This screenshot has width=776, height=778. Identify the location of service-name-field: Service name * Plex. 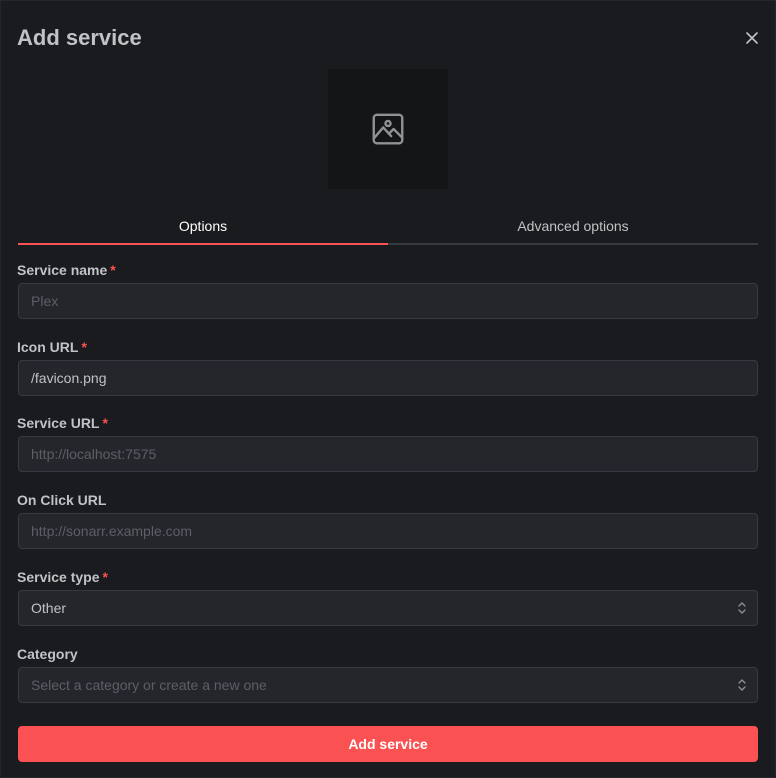
(387, 289).